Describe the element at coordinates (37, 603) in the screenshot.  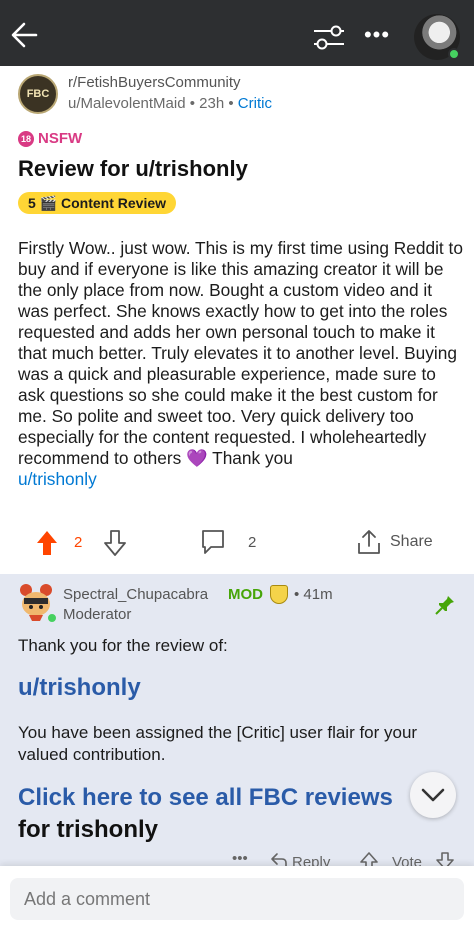
I see `mod-avatar` at that location.